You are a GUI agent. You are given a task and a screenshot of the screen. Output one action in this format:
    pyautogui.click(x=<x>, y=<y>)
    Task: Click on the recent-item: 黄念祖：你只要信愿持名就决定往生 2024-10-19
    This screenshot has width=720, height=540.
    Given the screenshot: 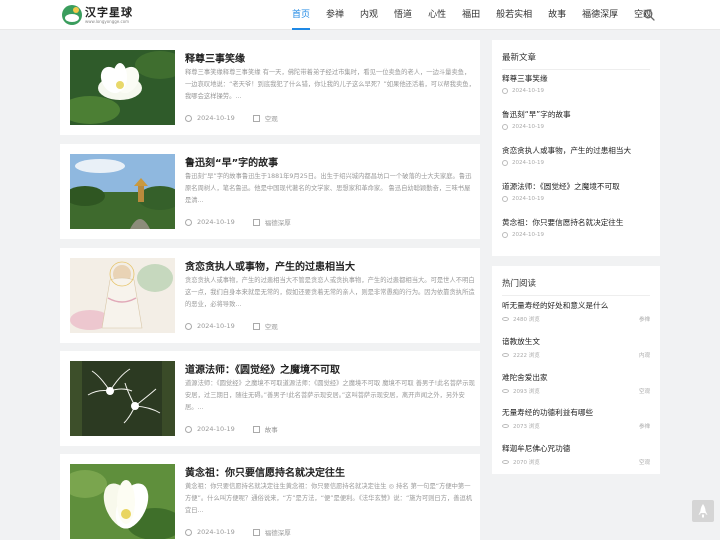 What is the action you would take?
    pyautogui.click(x=576, y=227)
    